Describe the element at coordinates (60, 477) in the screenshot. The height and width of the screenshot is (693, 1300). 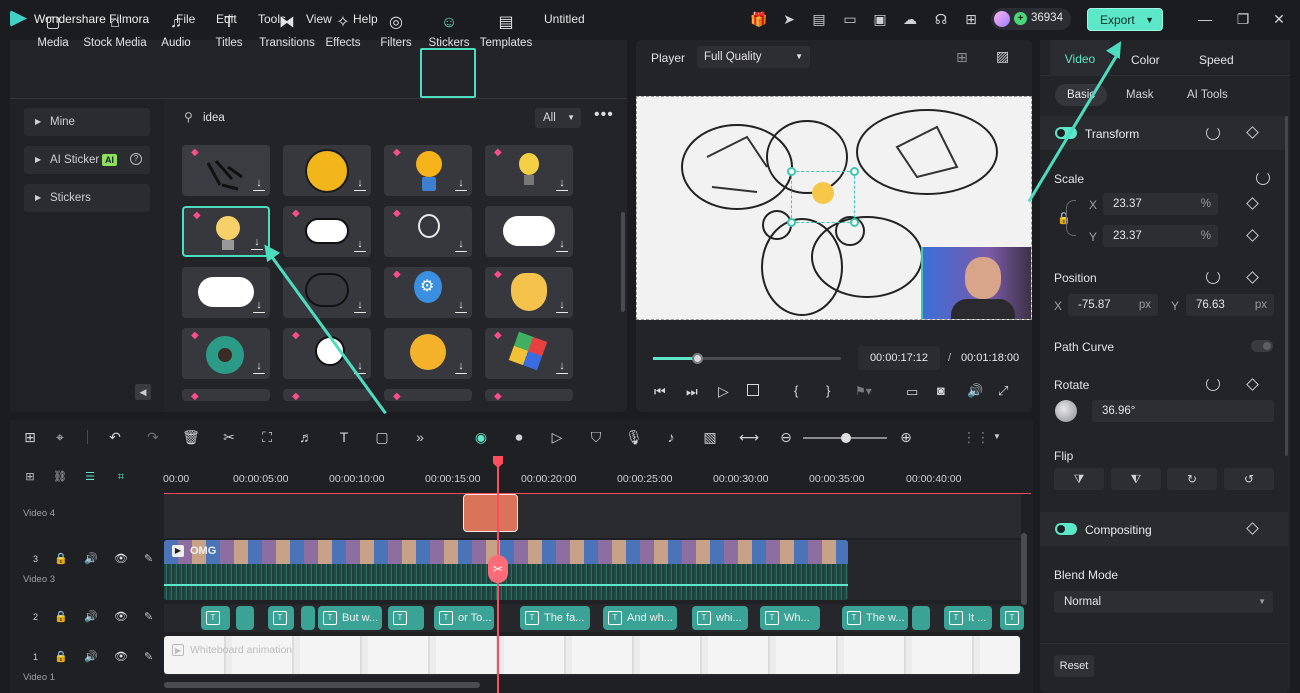
I see `link-icon: ⛓` at that location.